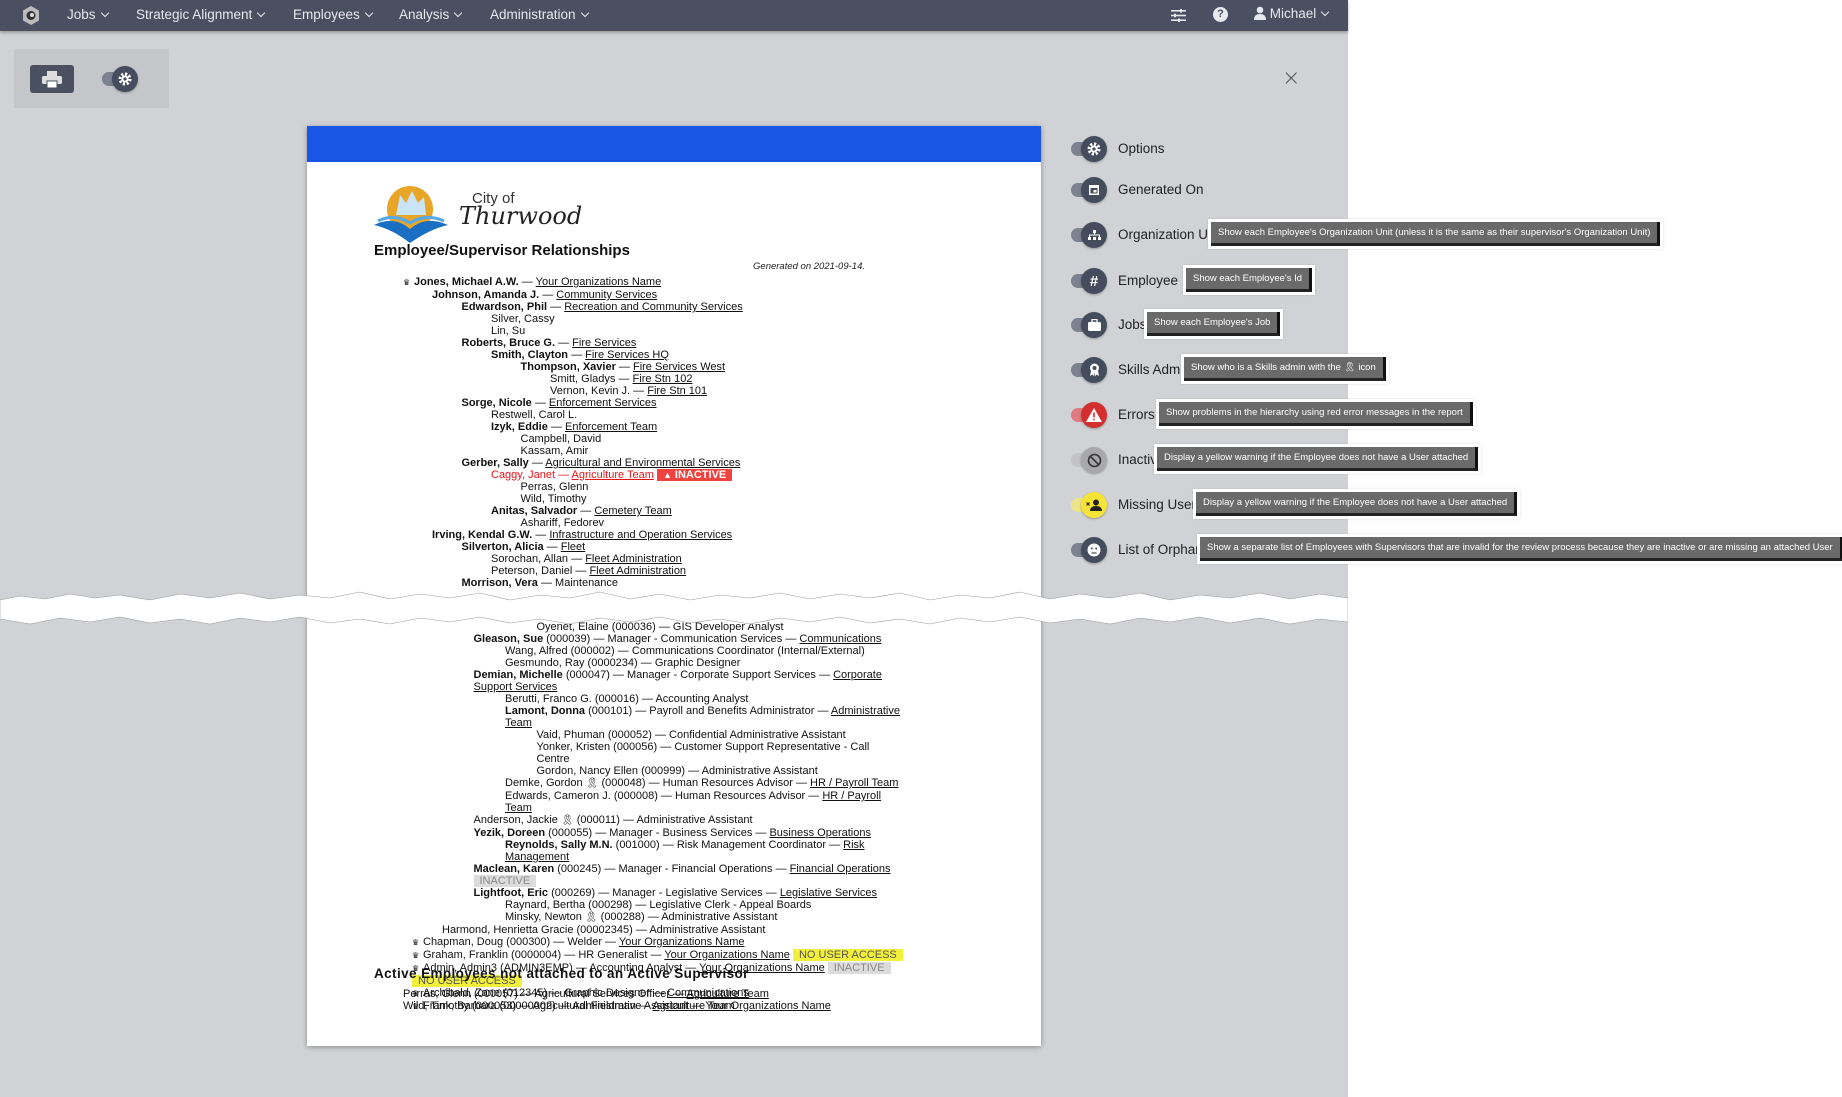  Describe the element at coordinates (31, 17) in the screenshot. I see `app-logo-icon` at that location.